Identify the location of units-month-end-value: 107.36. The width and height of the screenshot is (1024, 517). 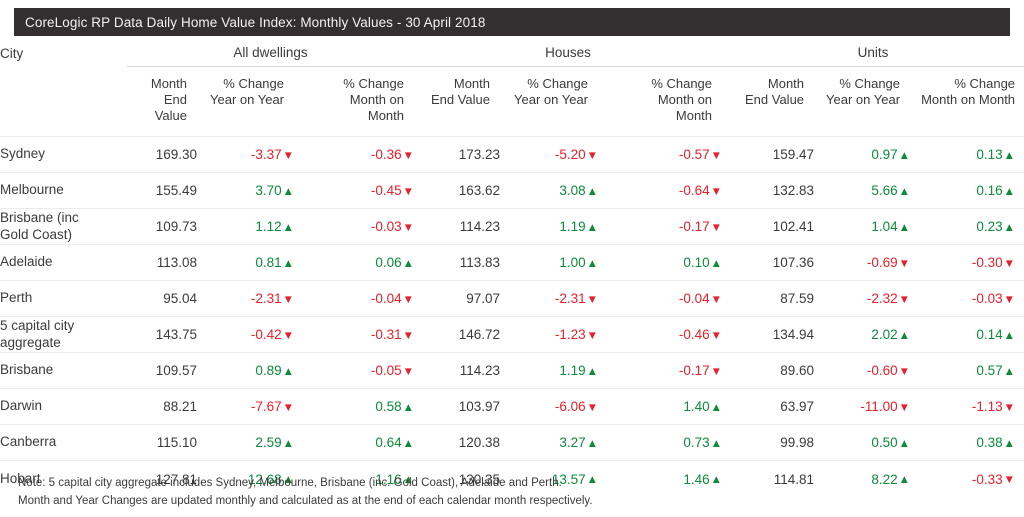
(793, 263).